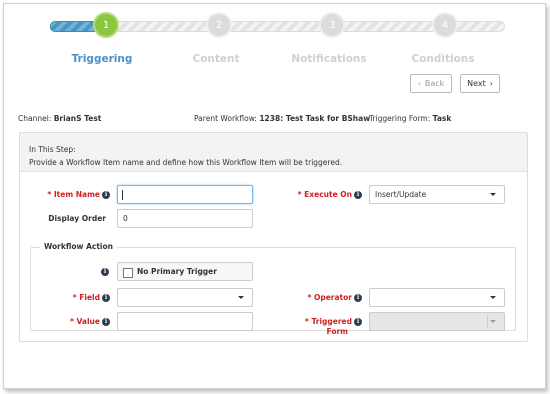 Image resolution: width=550 pixels, height=394 pixels. I want to click on execute-on-value: Insert/Update, so click(401, 194).